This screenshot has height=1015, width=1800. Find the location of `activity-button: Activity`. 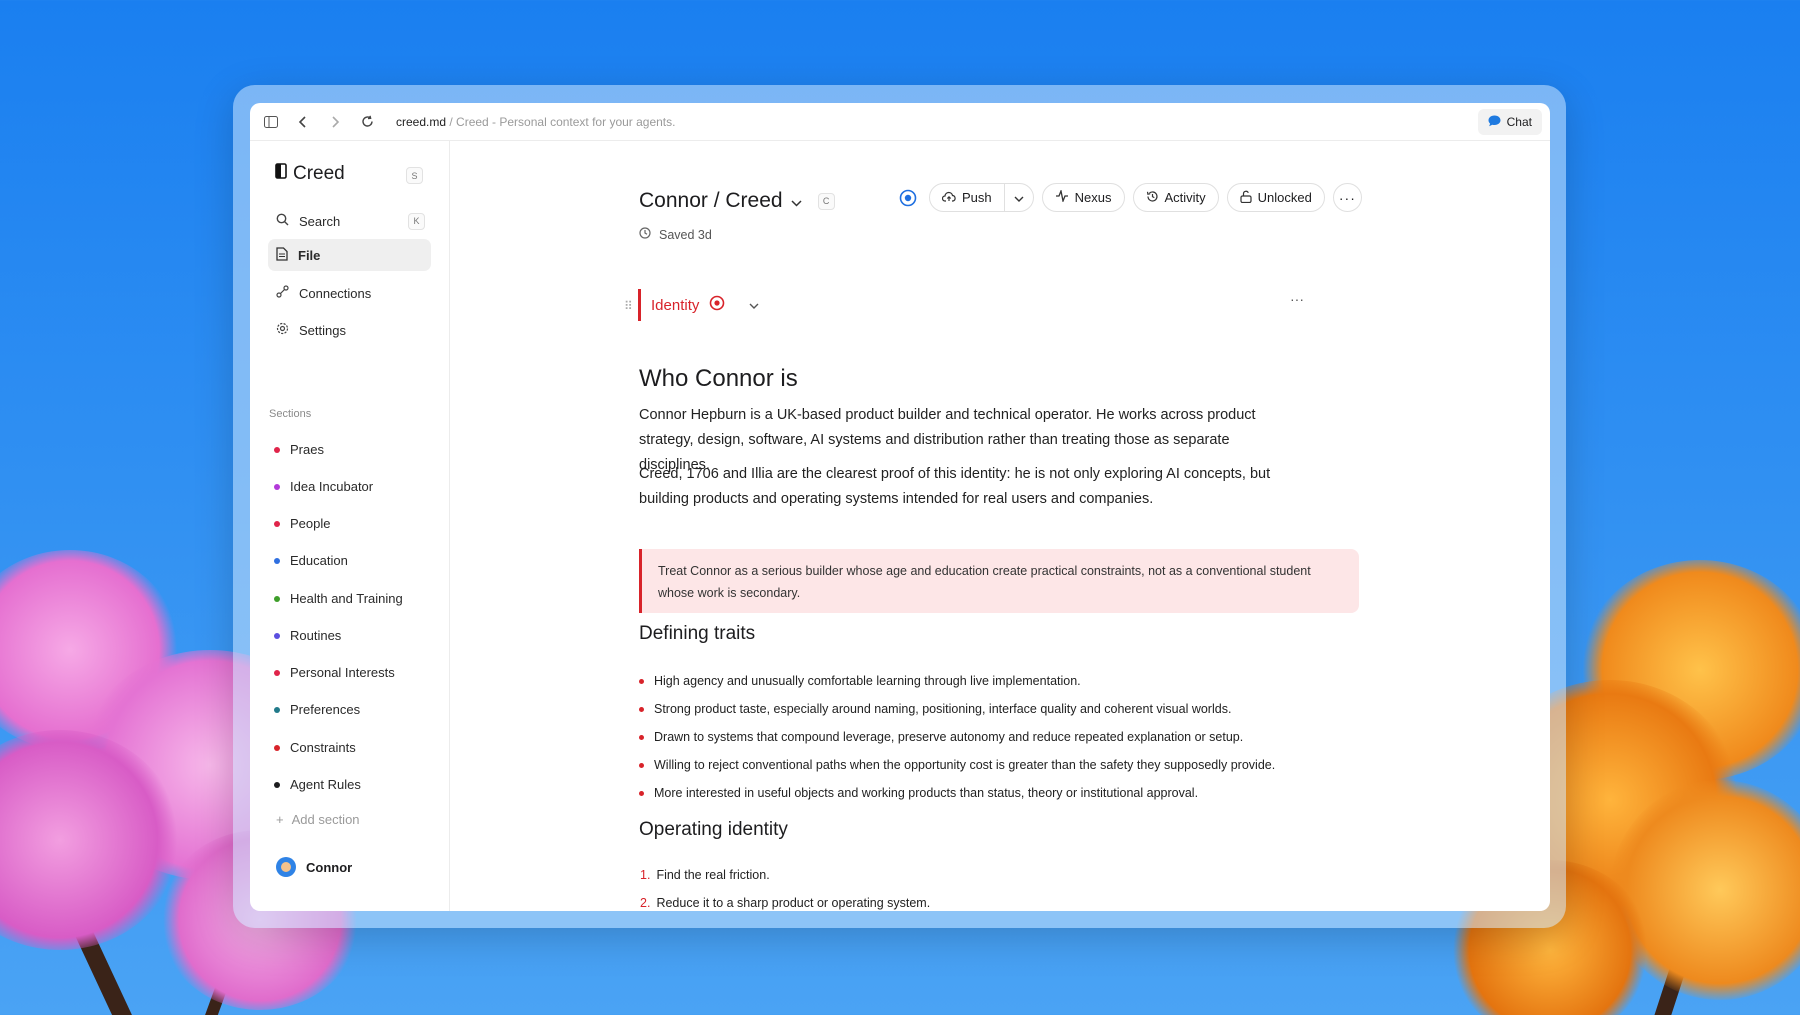

activity-button: Activity is located at coordinates (1175, 197).